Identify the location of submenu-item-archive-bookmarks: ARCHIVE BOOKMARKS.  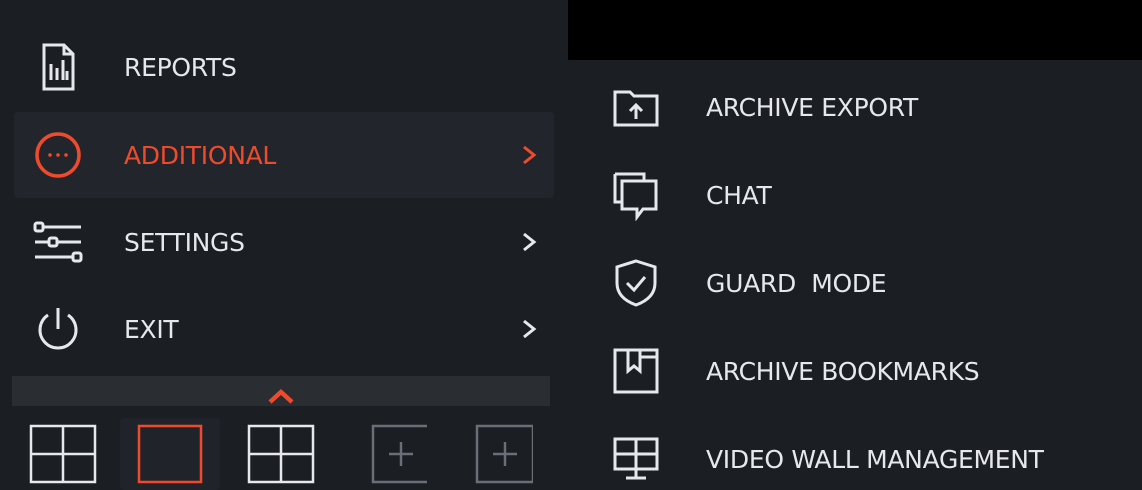
(855, 371).